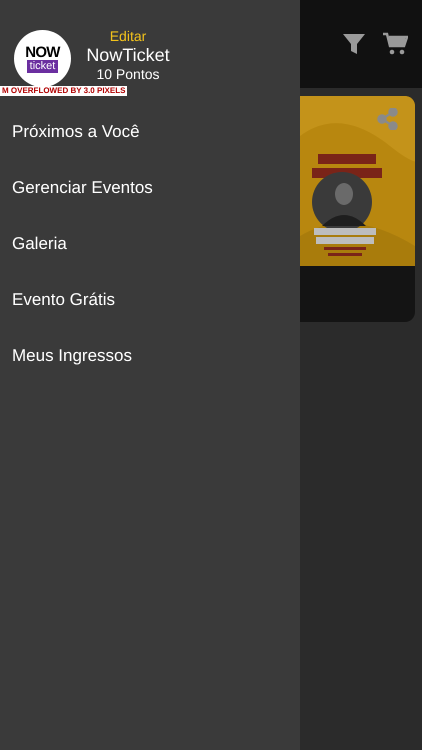 The width and height of the screenshot is (422, 750). I want to click on drawer-item: Evento Grátis, so click(150, 300).